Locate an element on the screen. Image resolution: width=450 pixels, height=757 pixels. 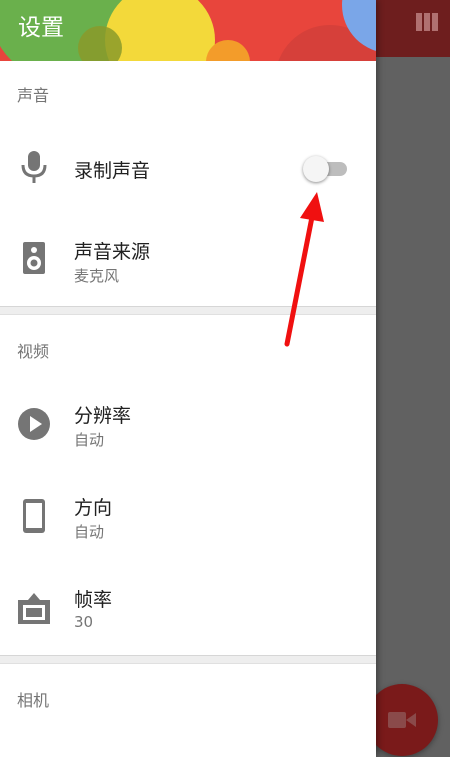
drawer-header: 设置 is located at coordinates (188, 30).